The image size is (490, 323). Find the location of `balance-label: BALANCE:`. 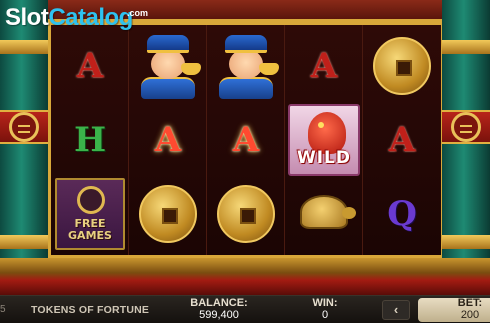

balance-label: BALANCE: is located at coordinates (219, 303).